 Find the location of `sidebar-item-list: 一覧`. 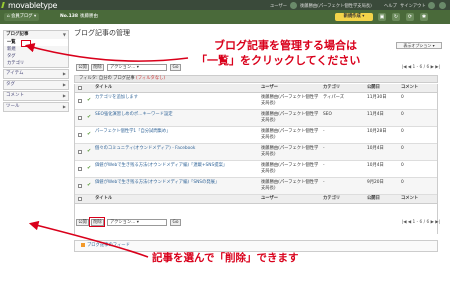

sidebar-item-list: 一覧 is located at coordinates (36, 42).